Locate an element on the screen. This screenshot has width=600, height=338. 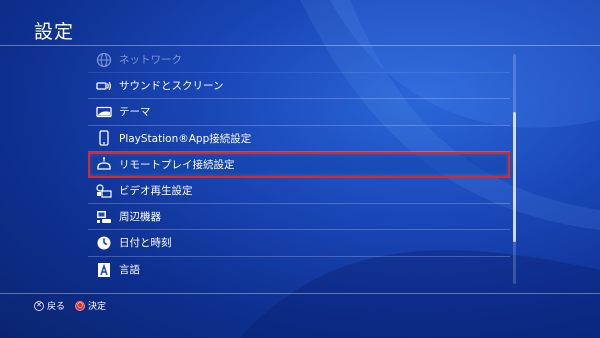
speaker-icon is located at coordinates (104, 86).